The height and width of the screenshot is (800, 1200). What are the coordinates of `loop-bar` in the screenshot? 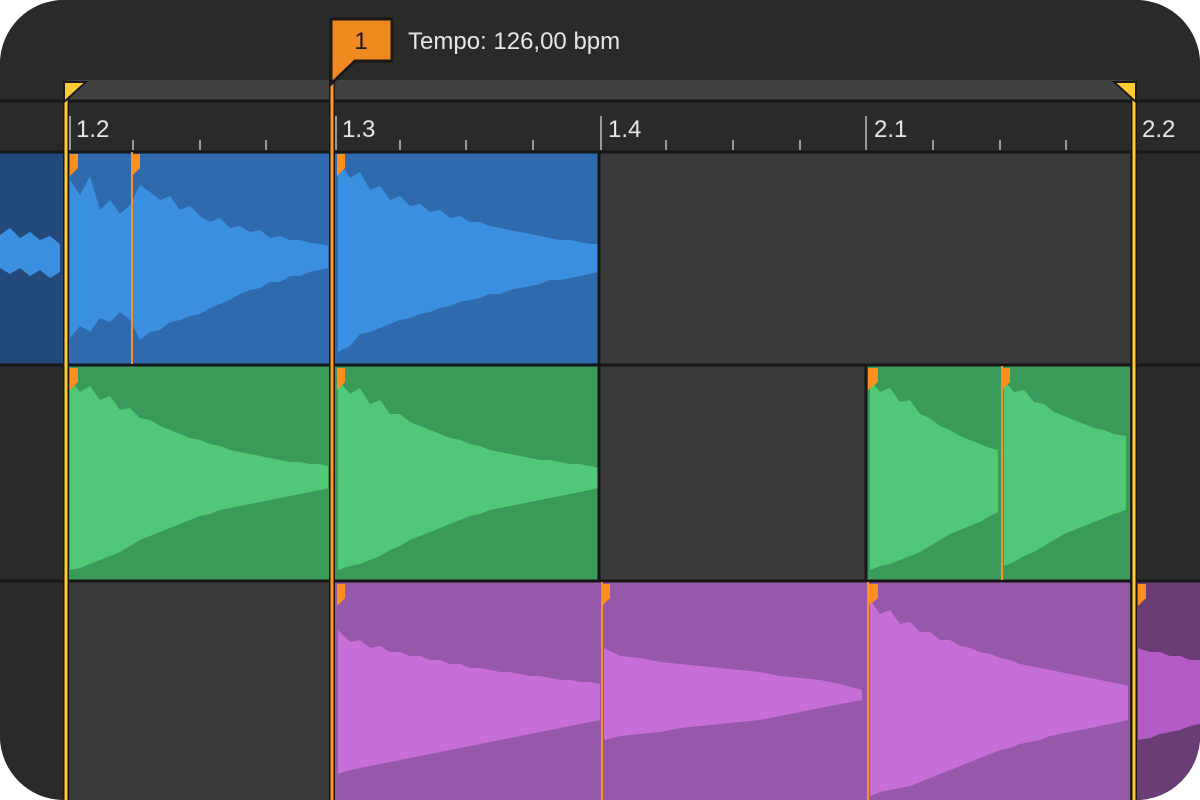 It's located at (600, 90).